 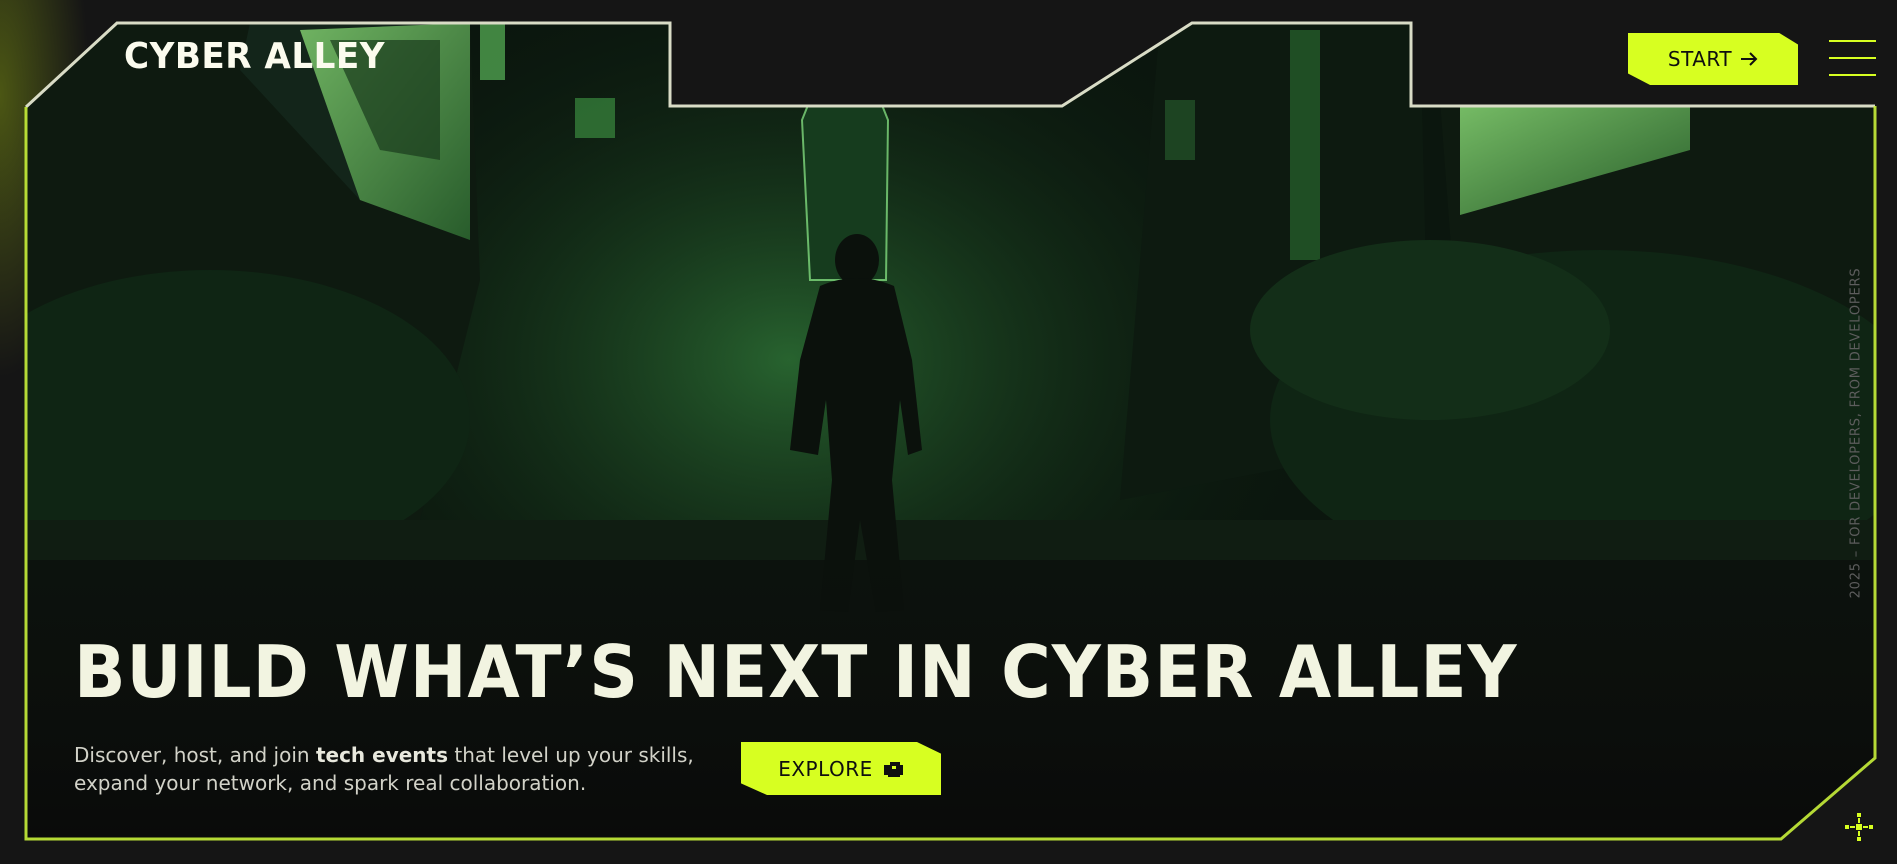 What do you see at coordinates (893, 769) in the screenshot?
I see `pixel-hand-icon` at bounding box center [893, 769].